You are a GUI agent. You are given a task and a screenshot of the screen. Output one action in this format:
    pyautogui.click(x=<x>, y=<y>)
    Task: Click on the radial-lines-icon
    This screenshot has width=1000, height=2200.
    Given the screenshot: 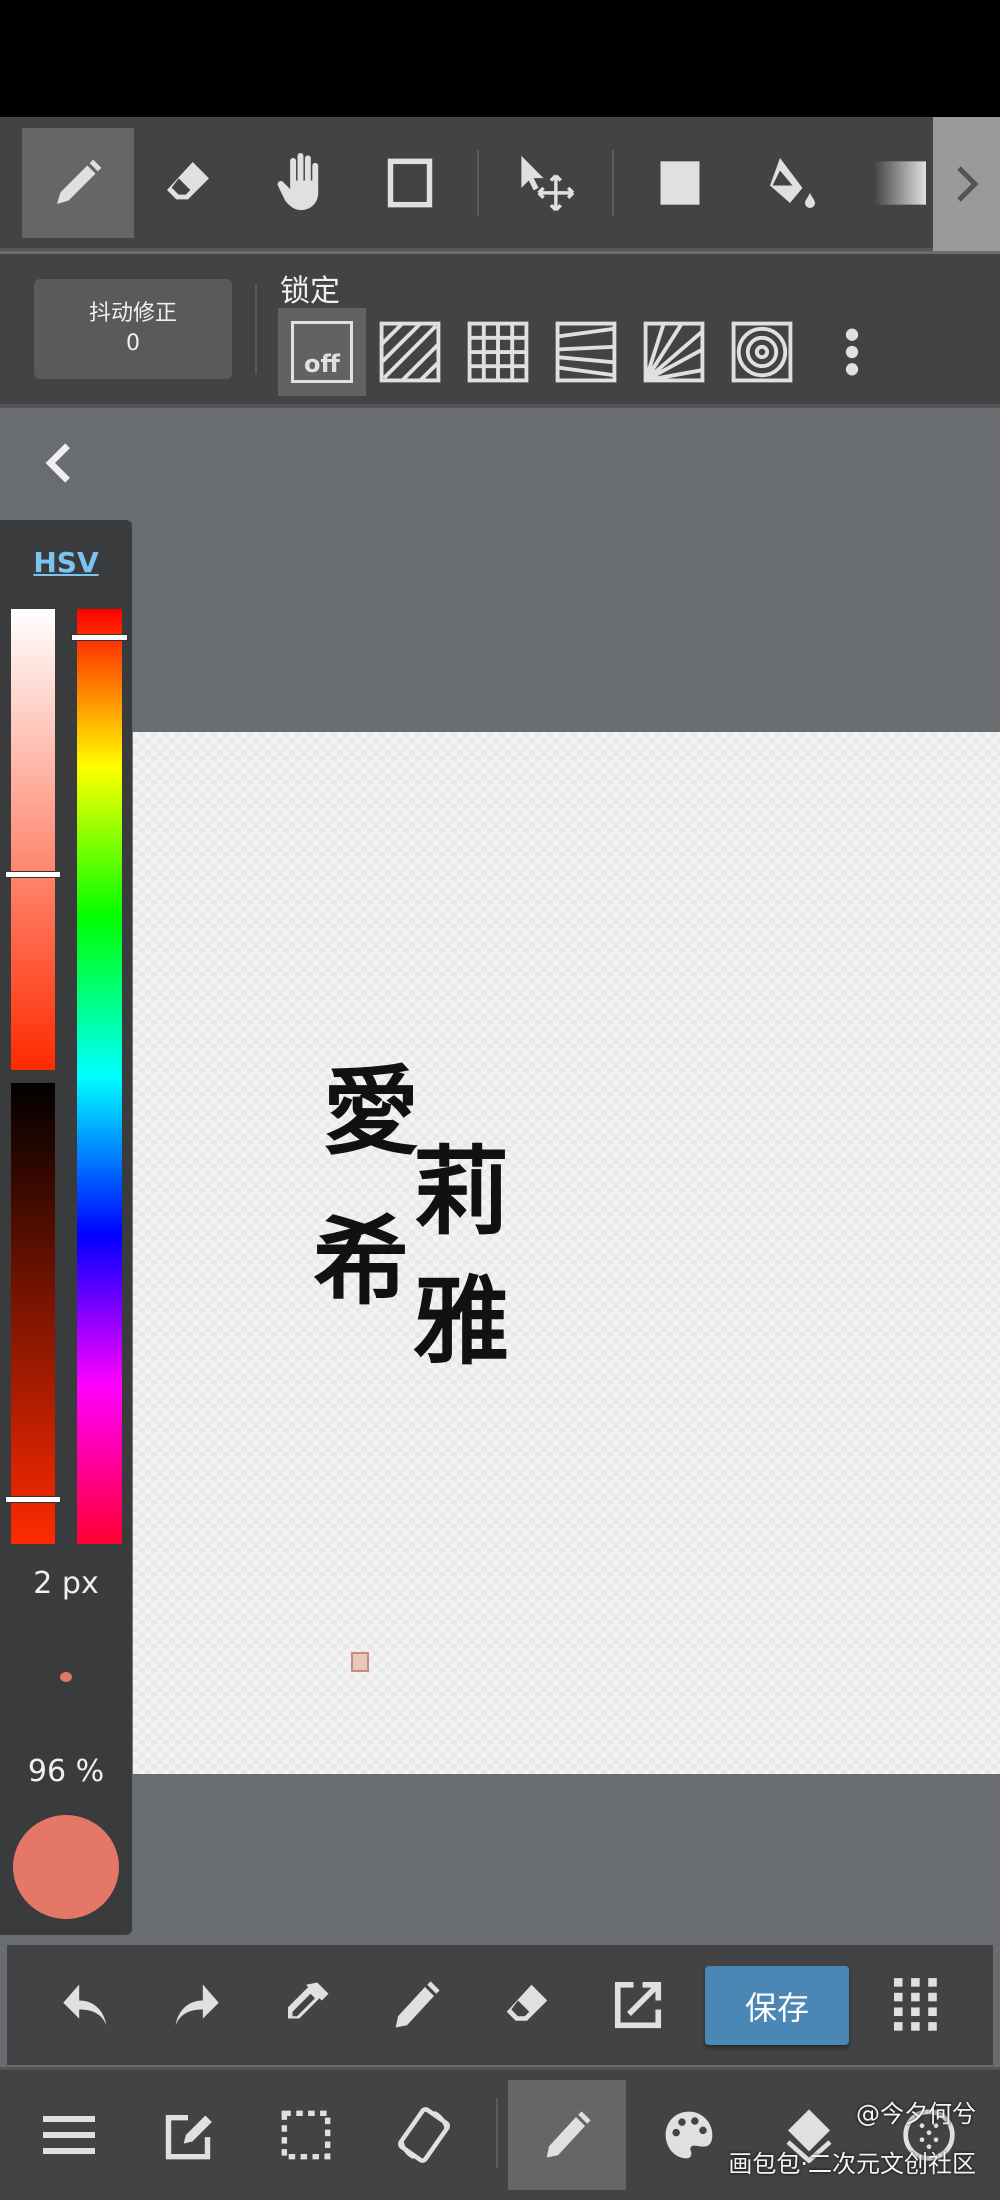 What is the action you would take?
    pyautogui.click(x=674, y=352)
    